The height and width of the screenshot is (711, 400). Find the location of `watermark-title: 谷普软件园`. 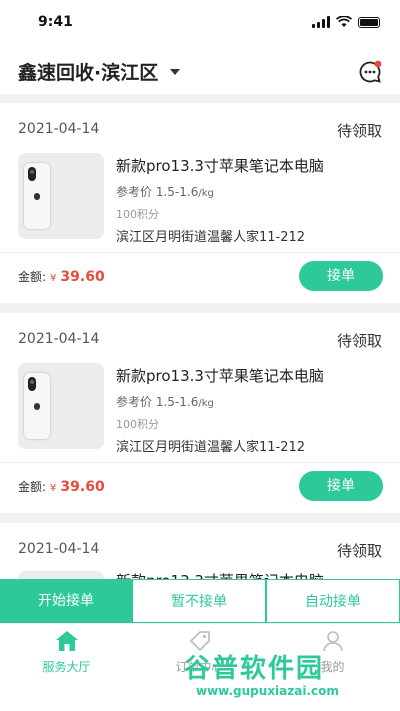

watermark-title: 谷普软件园 is located at coordinates (254, 669).